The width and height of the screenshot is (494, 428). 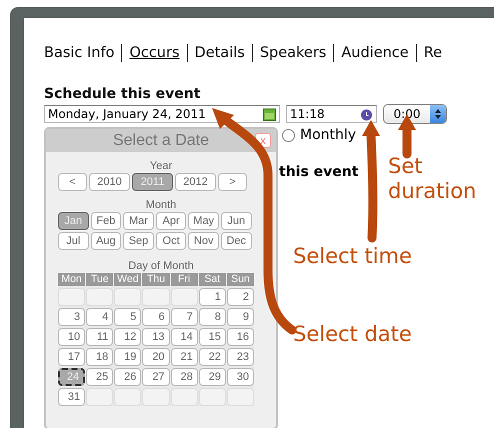 I want to click on annotation-text: Set duration, so click(x=433, y=179).